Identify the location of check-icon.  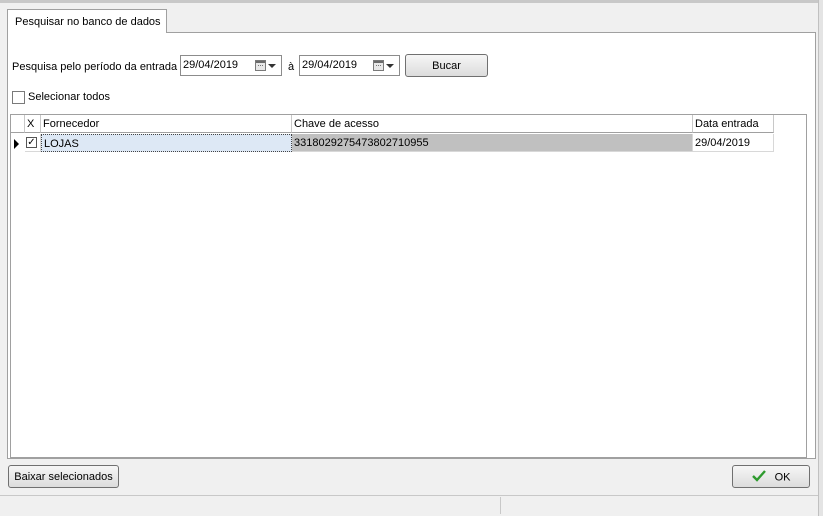
(758, 477).